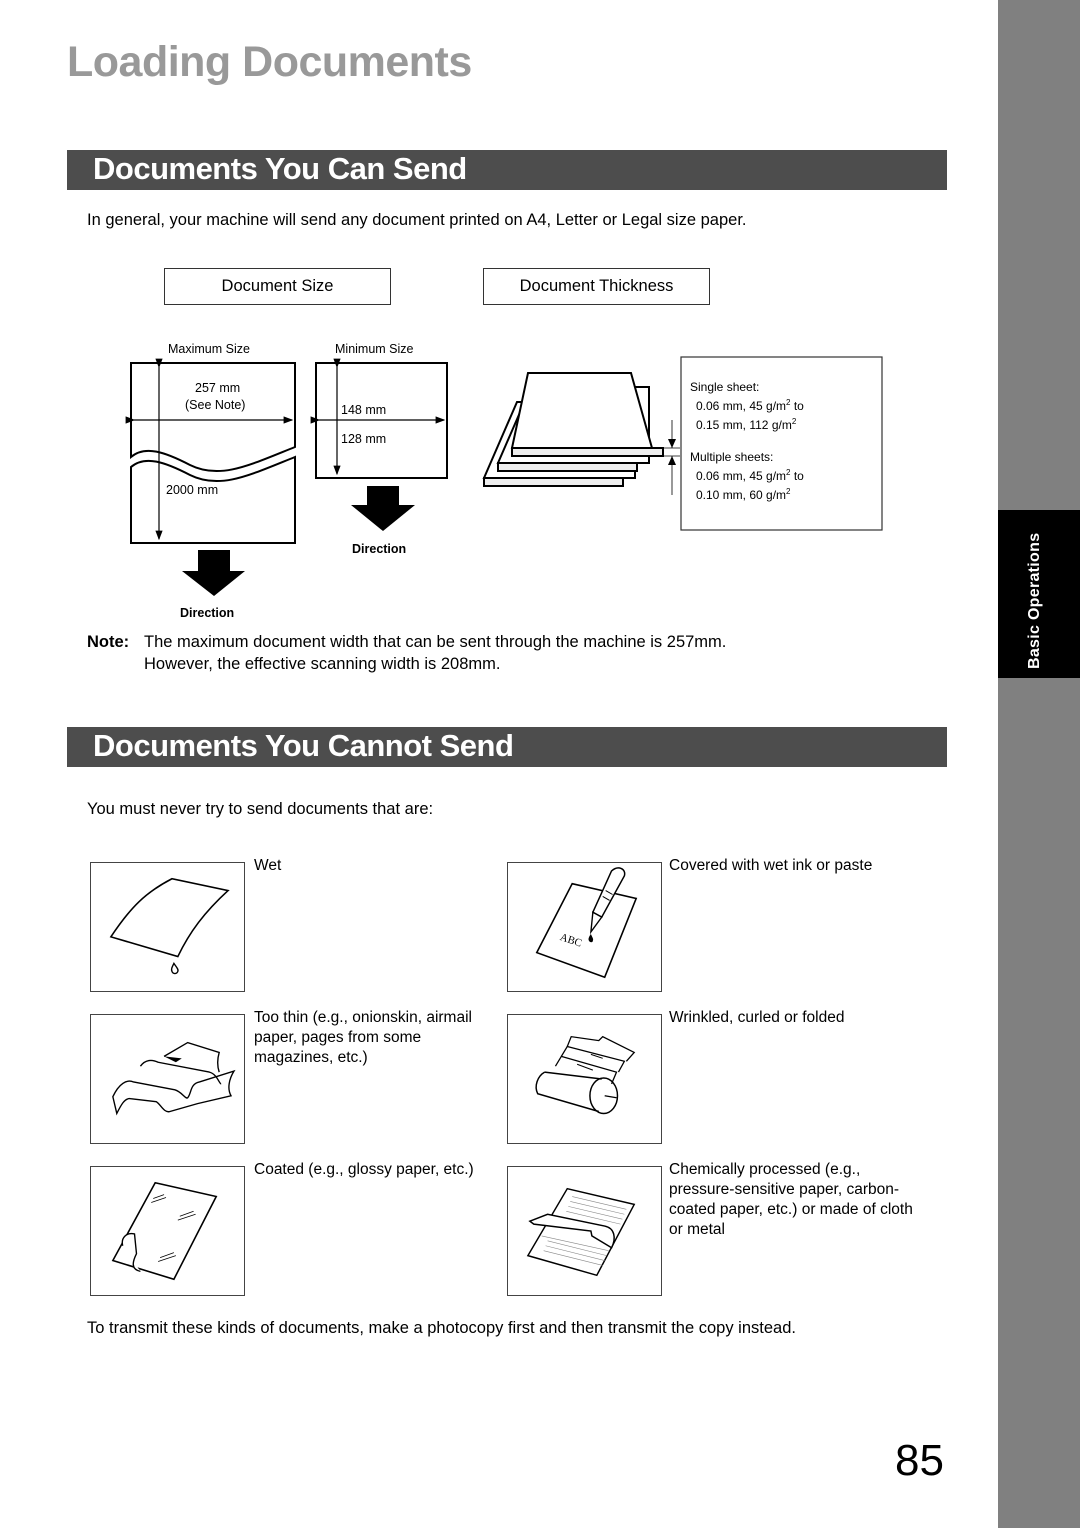 The width and height of the screenshot is (1080, 1528). I want to click on direction-arrow-max-icon, so click(213, 573).